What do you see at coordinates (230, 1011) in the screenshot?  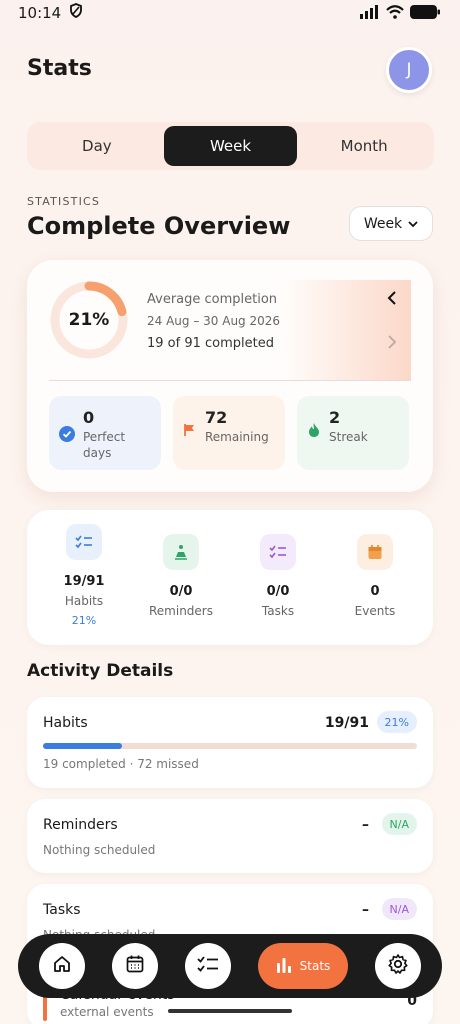 I see `home-indicator` at bounding box center [230, 1011].